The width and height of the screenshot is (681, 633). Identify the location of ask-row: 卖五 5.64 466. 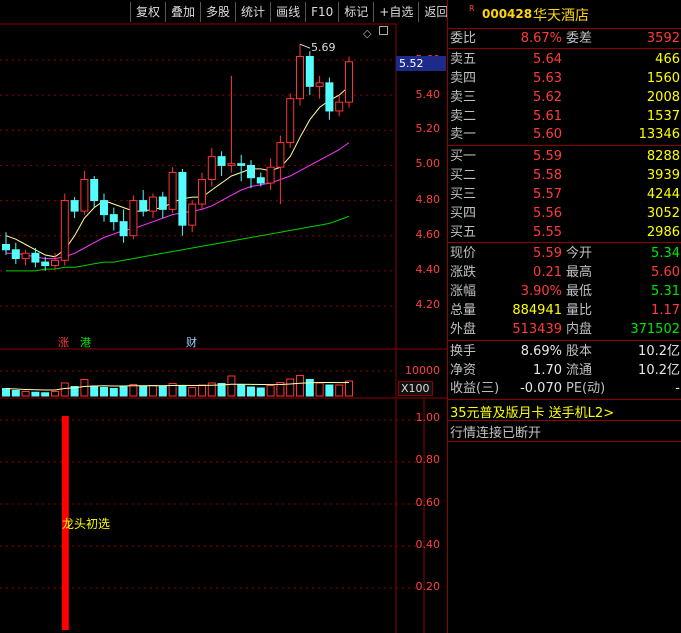
(564, 59).